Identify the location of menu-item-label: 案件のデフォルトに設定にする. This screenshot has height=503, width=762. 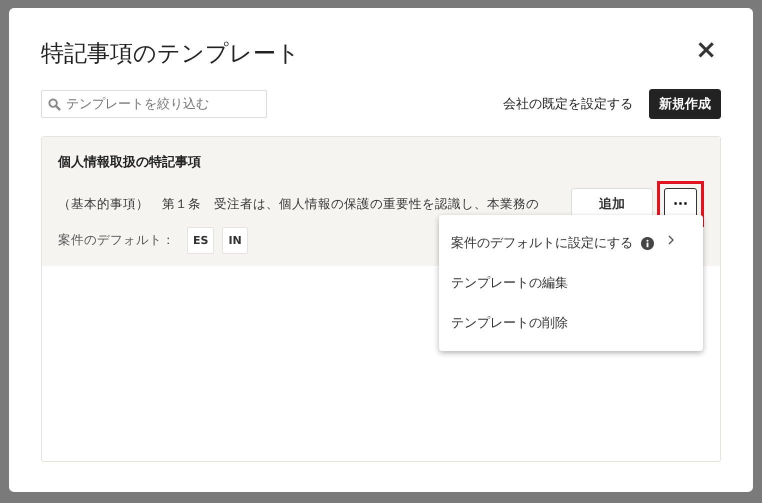
(542, 243).